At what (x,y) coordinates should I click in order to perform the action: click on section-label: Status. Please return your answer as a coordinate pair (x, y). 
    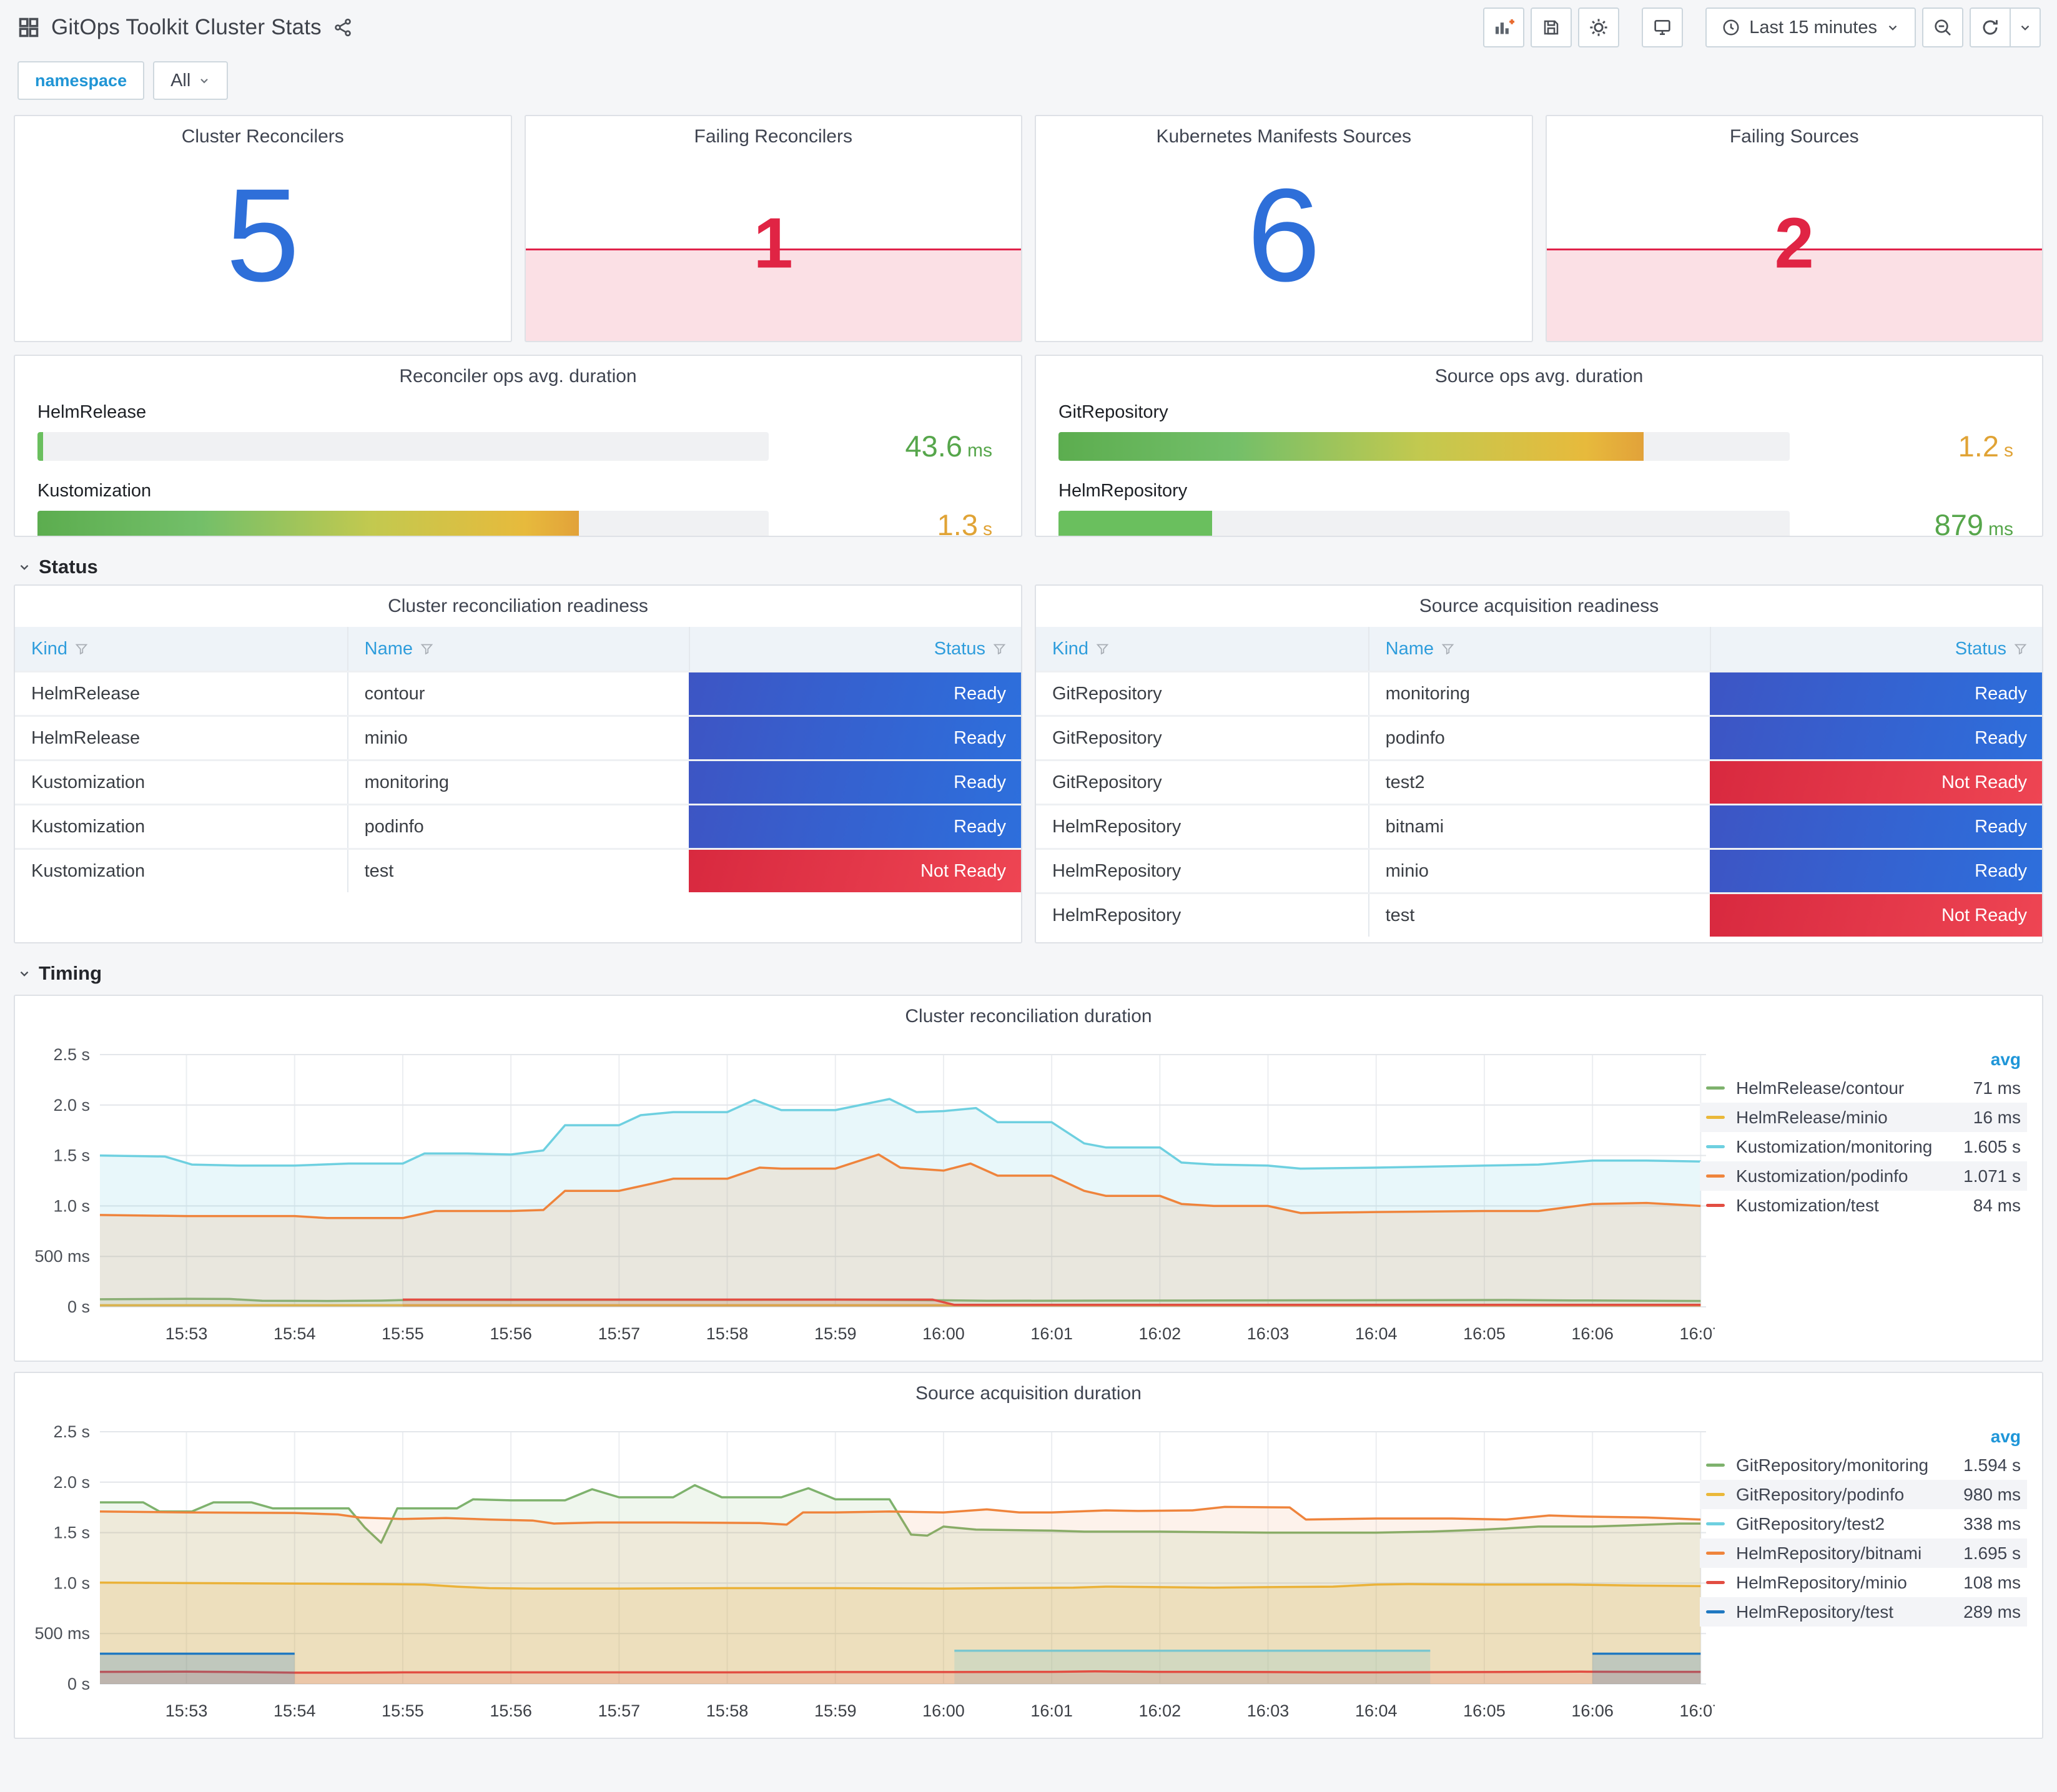
    Looking at the image, I should click on (69, 567).